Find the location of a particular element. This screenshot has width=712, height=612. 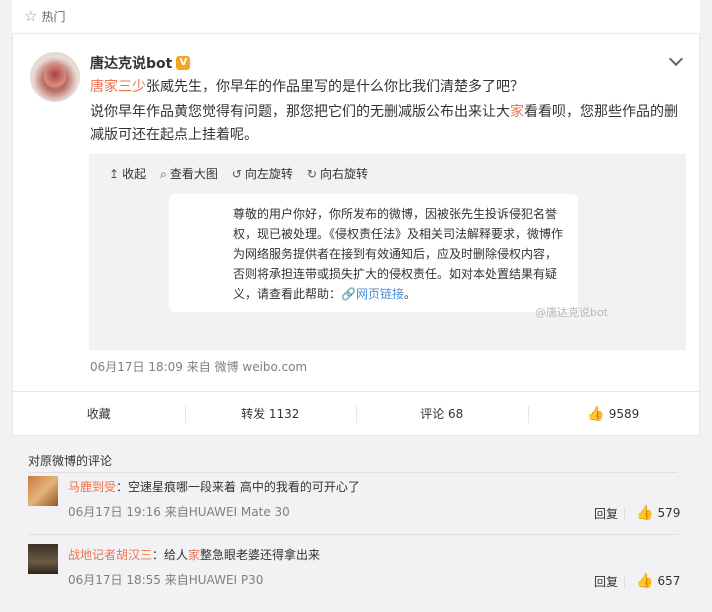

chevron-down-icon is located at coordinates (676, 59).